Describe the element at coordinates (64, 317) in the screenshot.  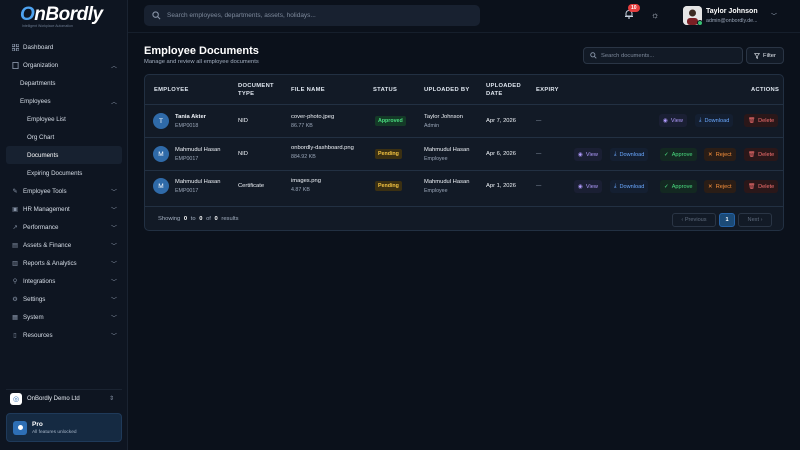
I see `sidebar-item-system: ▦ System ﹀` at that location.